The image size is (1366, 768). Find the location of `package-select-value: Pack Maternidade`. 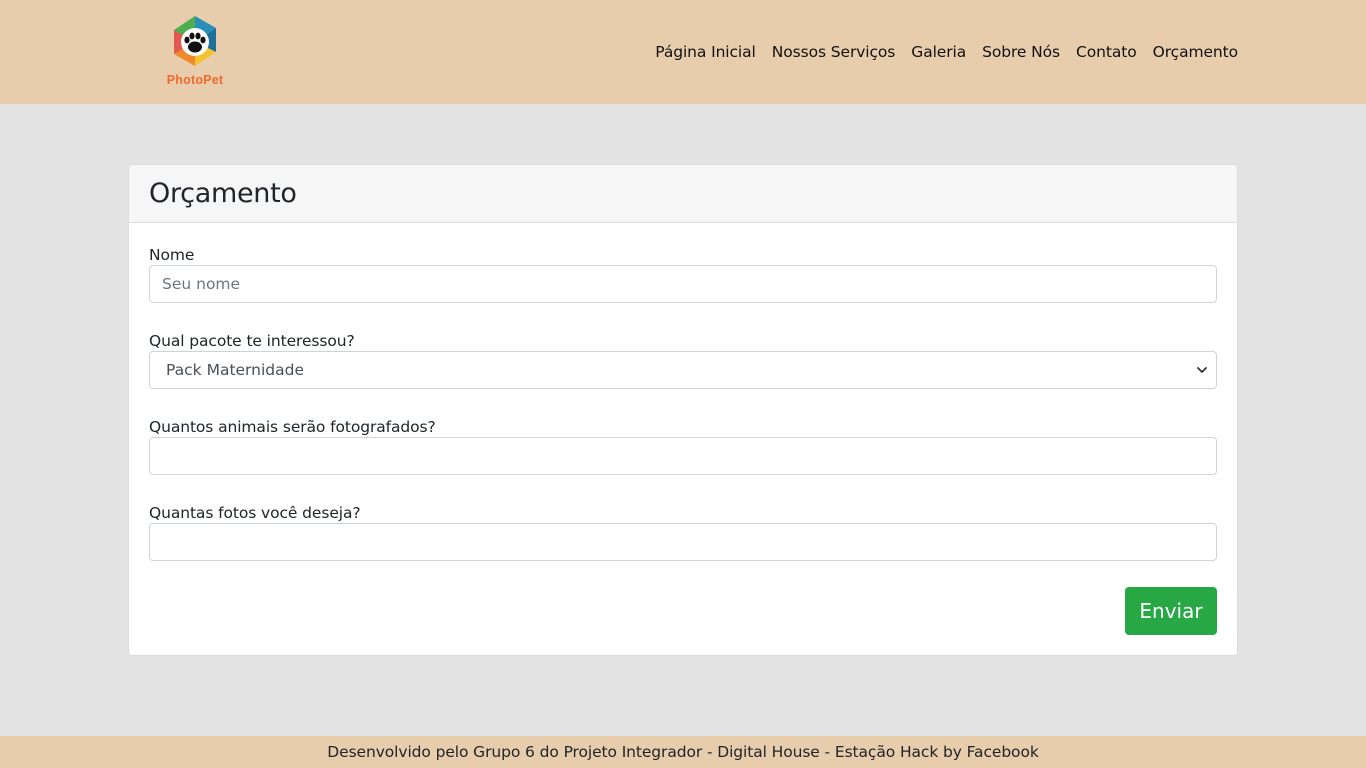

package-select-value: Pack Maternidade is located at coordinates (235, 370).